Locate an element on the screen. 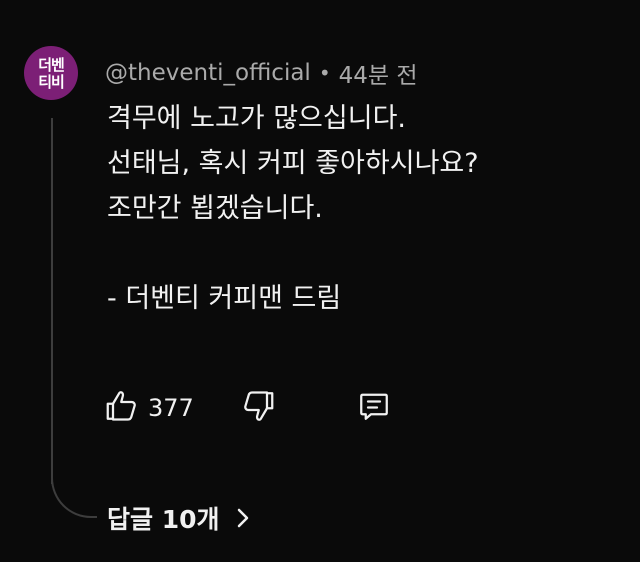  thread-connector is located at coordinates (74, 494).